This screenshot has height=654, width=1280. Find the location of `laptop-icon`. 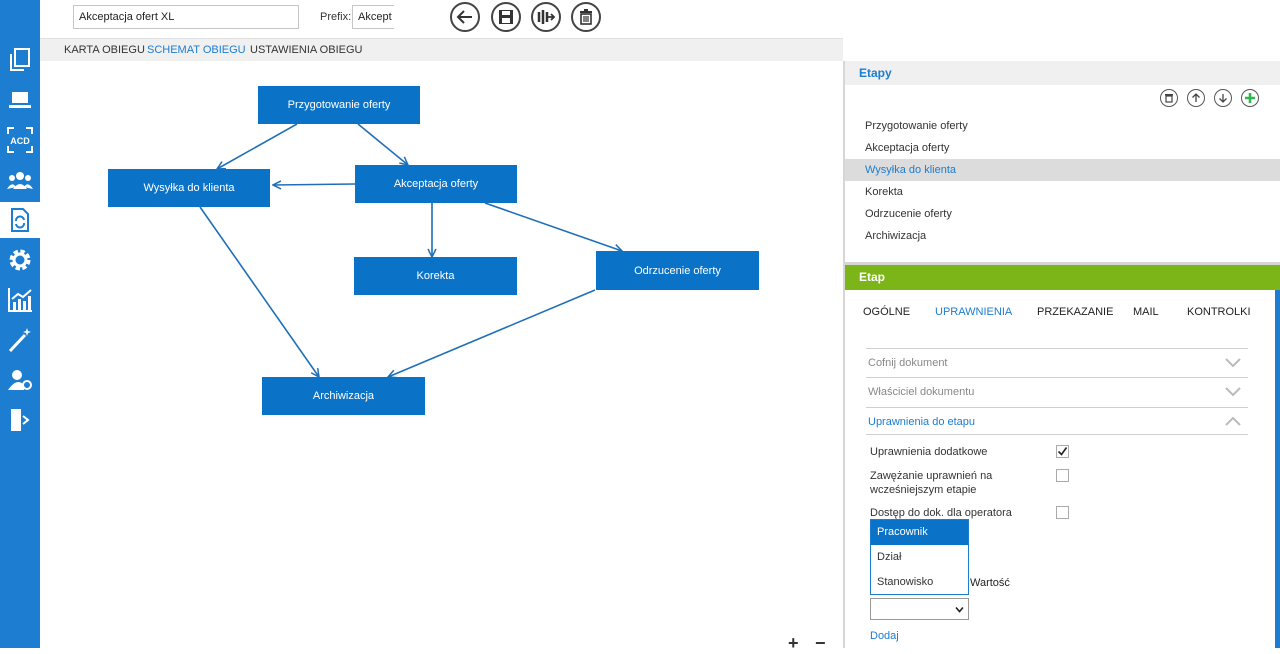

laptop-icon is located at coordinates (20, 100).